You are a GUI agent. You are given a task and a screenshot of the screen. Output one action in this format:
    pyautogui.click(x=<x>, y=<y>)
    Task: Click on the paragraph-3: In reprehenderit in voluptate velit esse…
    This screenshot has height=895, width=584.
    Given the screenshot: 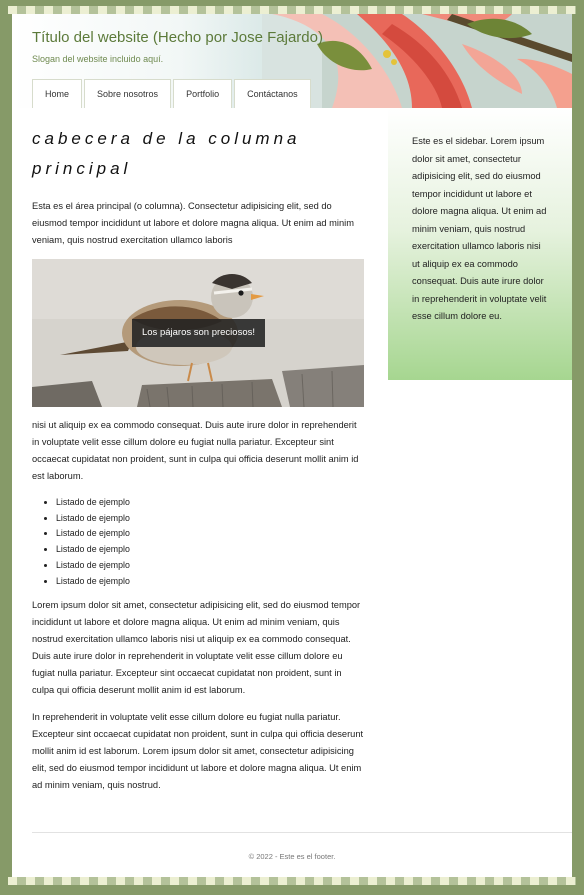 What is the action you would take?
    pyautogui.click(x=198, y=751)
    